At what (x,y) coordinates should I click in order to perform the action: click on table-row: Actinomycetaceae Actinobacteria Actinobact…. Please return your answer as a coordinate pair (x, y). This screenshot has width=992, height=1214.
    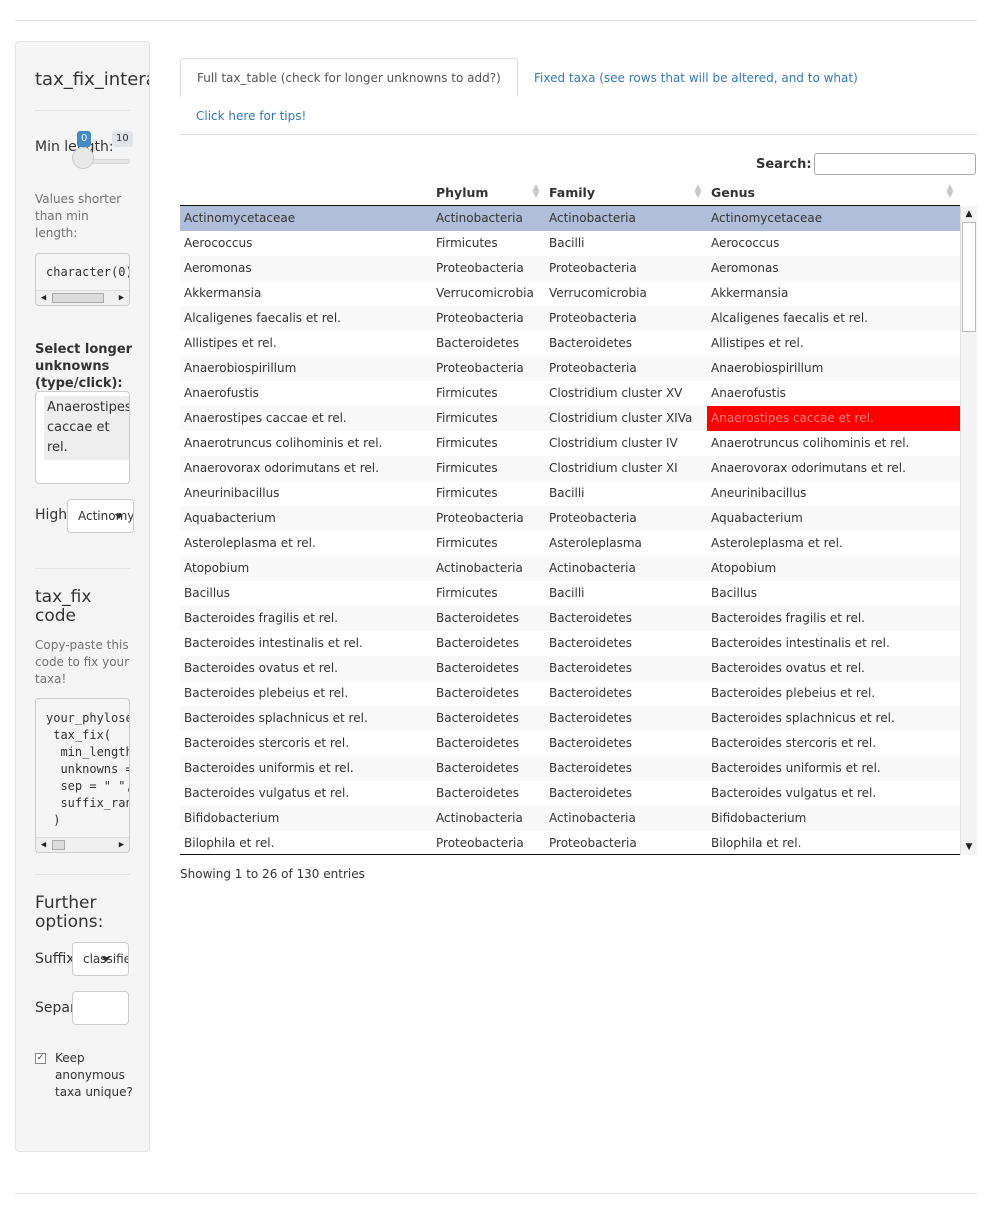
    Looking at the image, I should click on (570, 218).